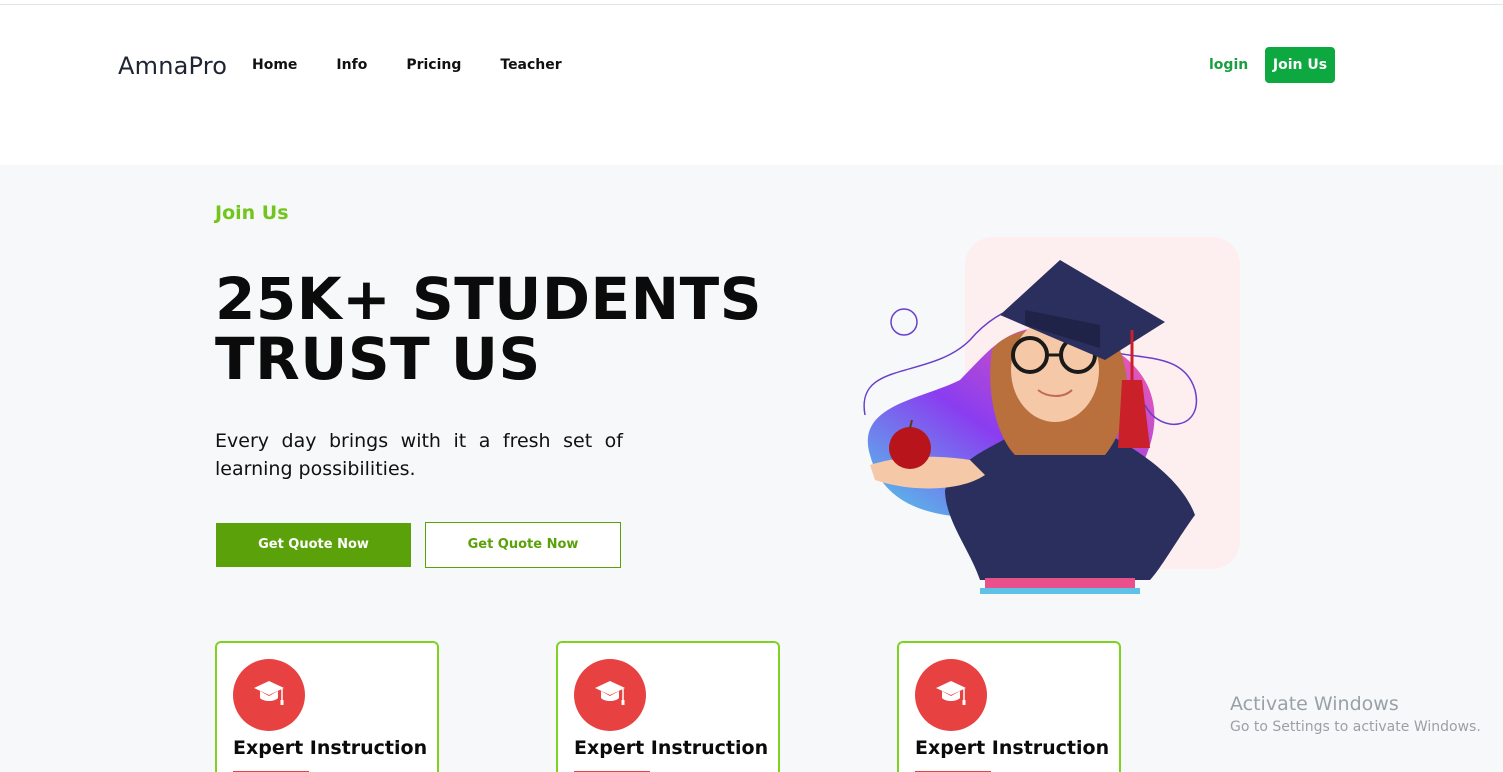  I want to click on brand-logo: AmnaPro, so click(172, 66).